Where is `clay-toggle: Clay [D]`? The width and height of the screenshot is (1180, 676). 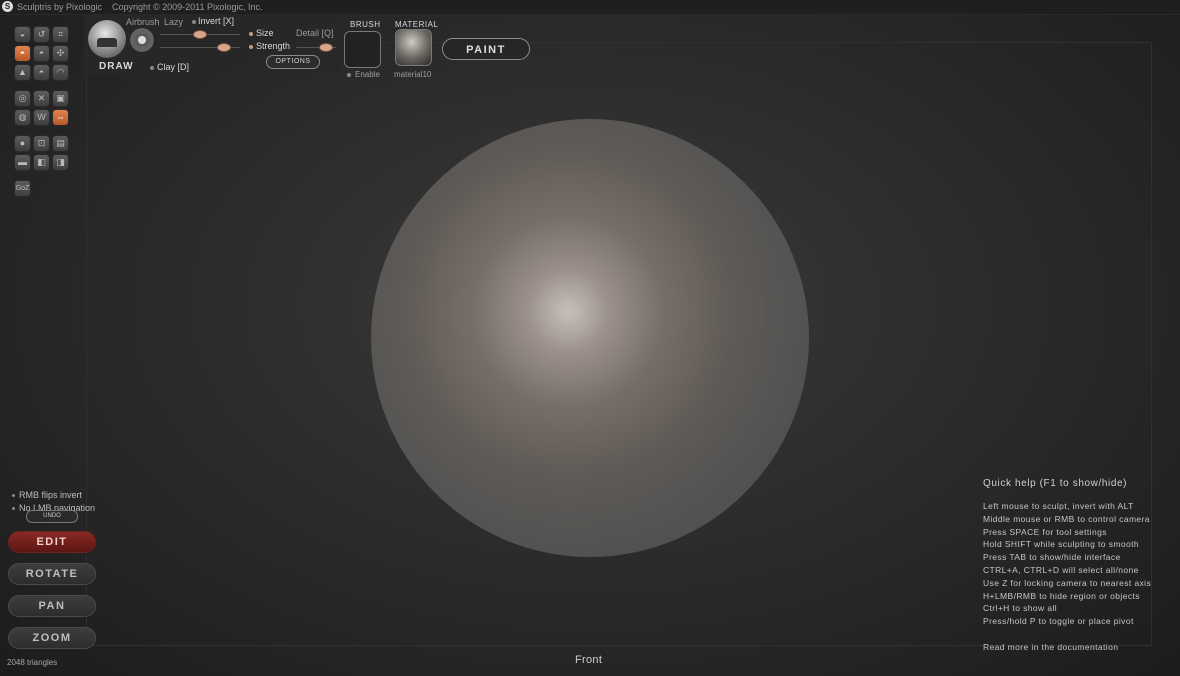 clay-toggle: Clay [D] is located at coordinates (173, 67).